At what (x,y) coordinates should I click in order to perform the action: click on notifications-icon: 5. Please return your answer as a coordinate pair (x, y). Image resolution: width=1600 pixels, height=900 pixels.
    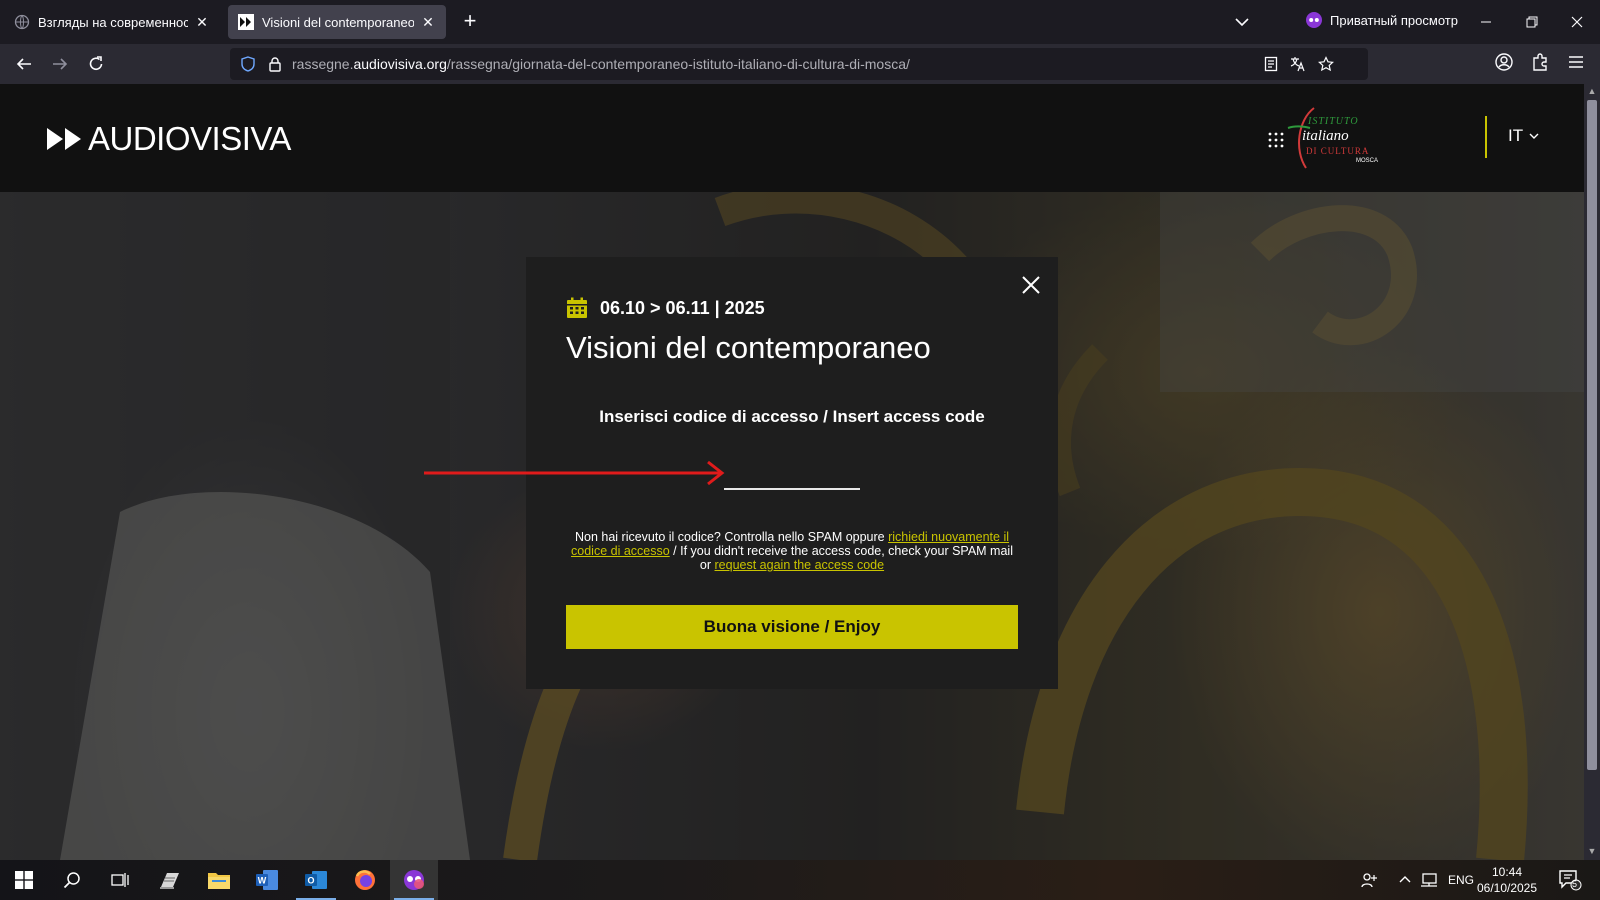
    Looking at the image, I should click on (1570, 880).